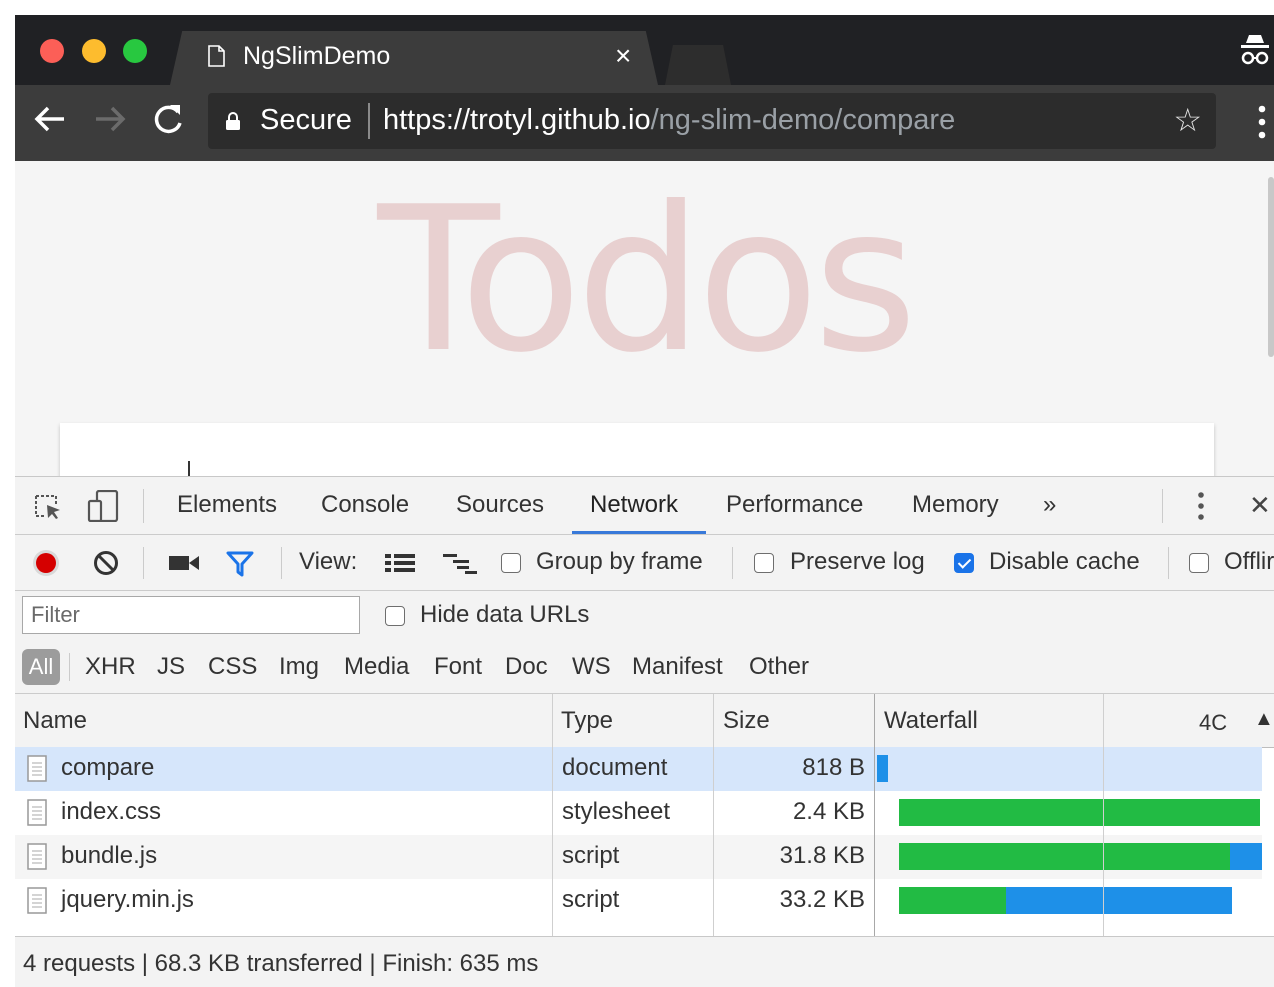  I want to click on devtools-menu-icon, so click(1201, 506).